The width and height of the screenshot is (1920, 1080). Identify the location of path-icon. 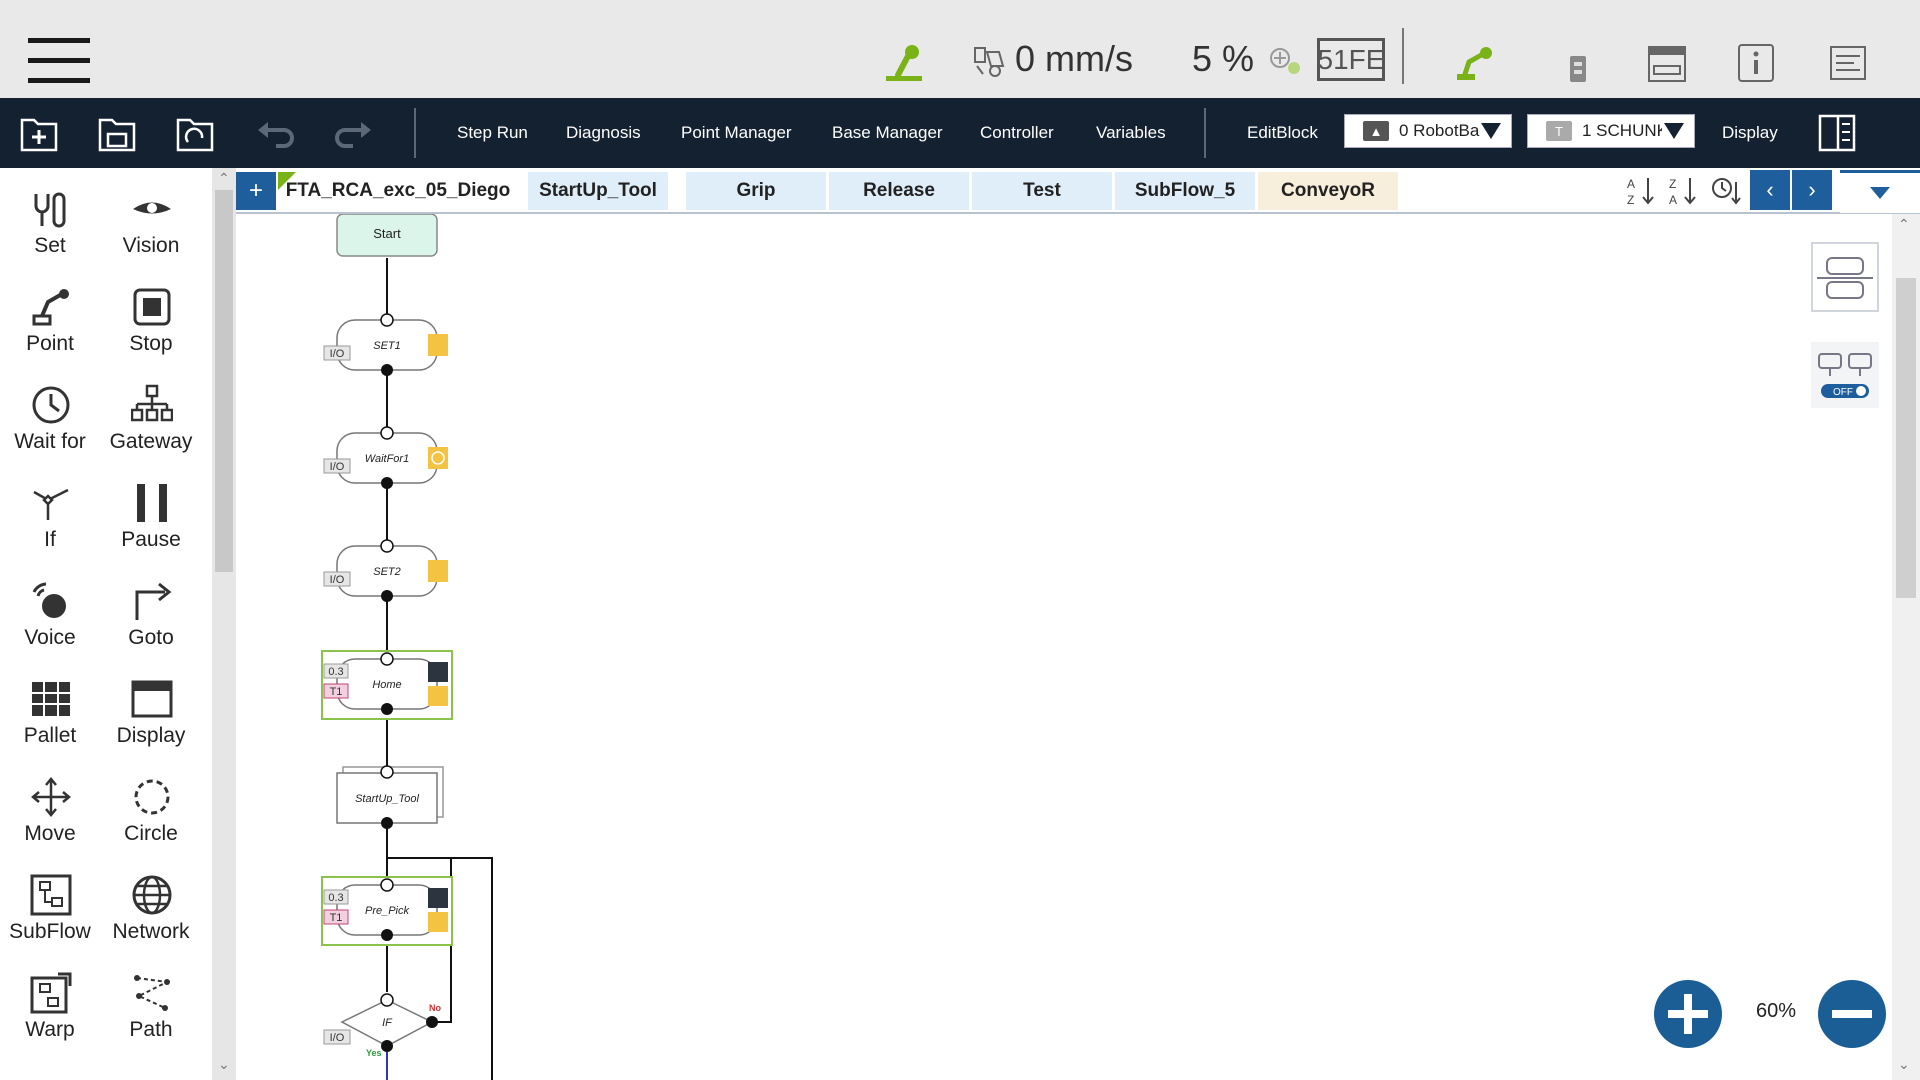
(152, 993).